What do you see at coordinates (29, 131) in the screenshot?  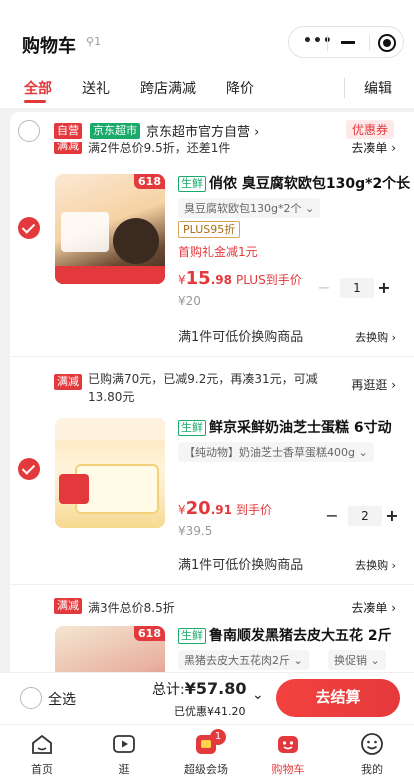 I see `shop-select-checkbox` at bounding box center [29, 131].